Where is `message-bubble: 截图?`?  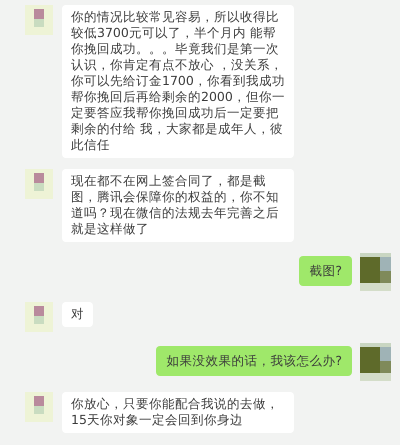
message-bubble: 截图? is located at coordinates (325, 271).